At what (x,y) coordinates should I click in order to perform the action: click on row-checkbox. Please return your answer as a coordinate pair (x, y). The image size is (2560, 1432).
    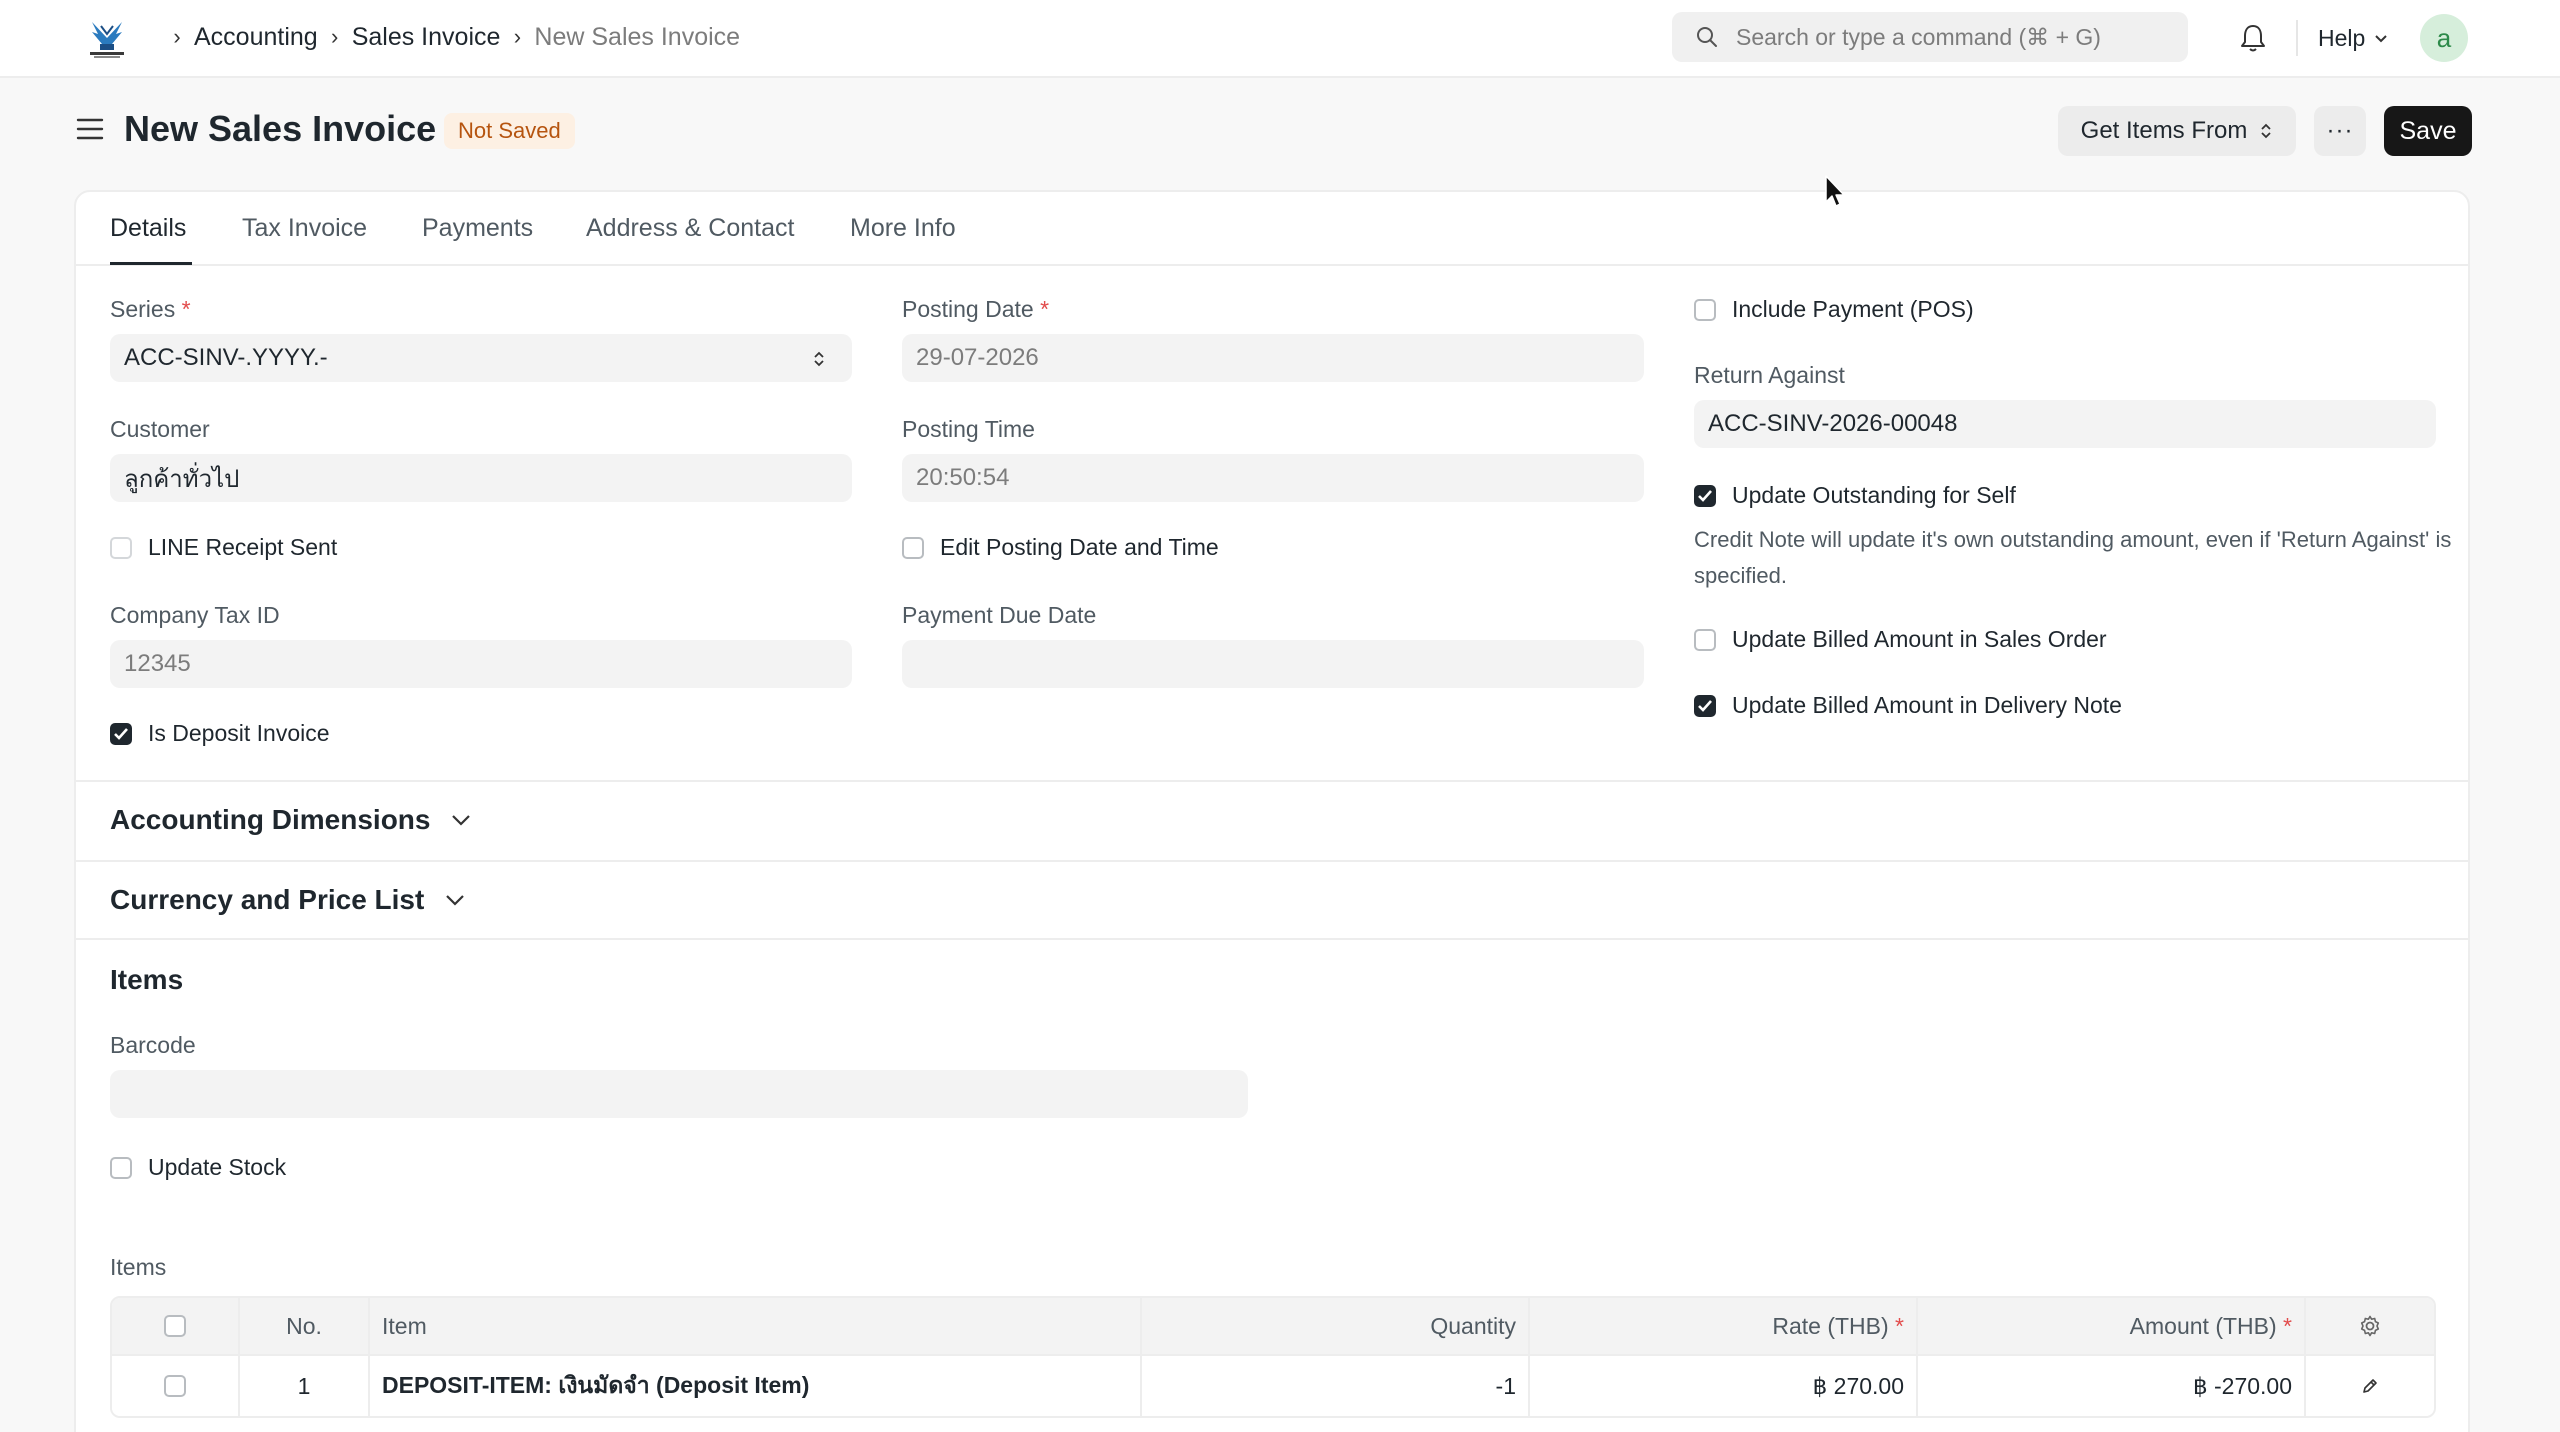
    Looking at the image, I should click on (175, 1386).